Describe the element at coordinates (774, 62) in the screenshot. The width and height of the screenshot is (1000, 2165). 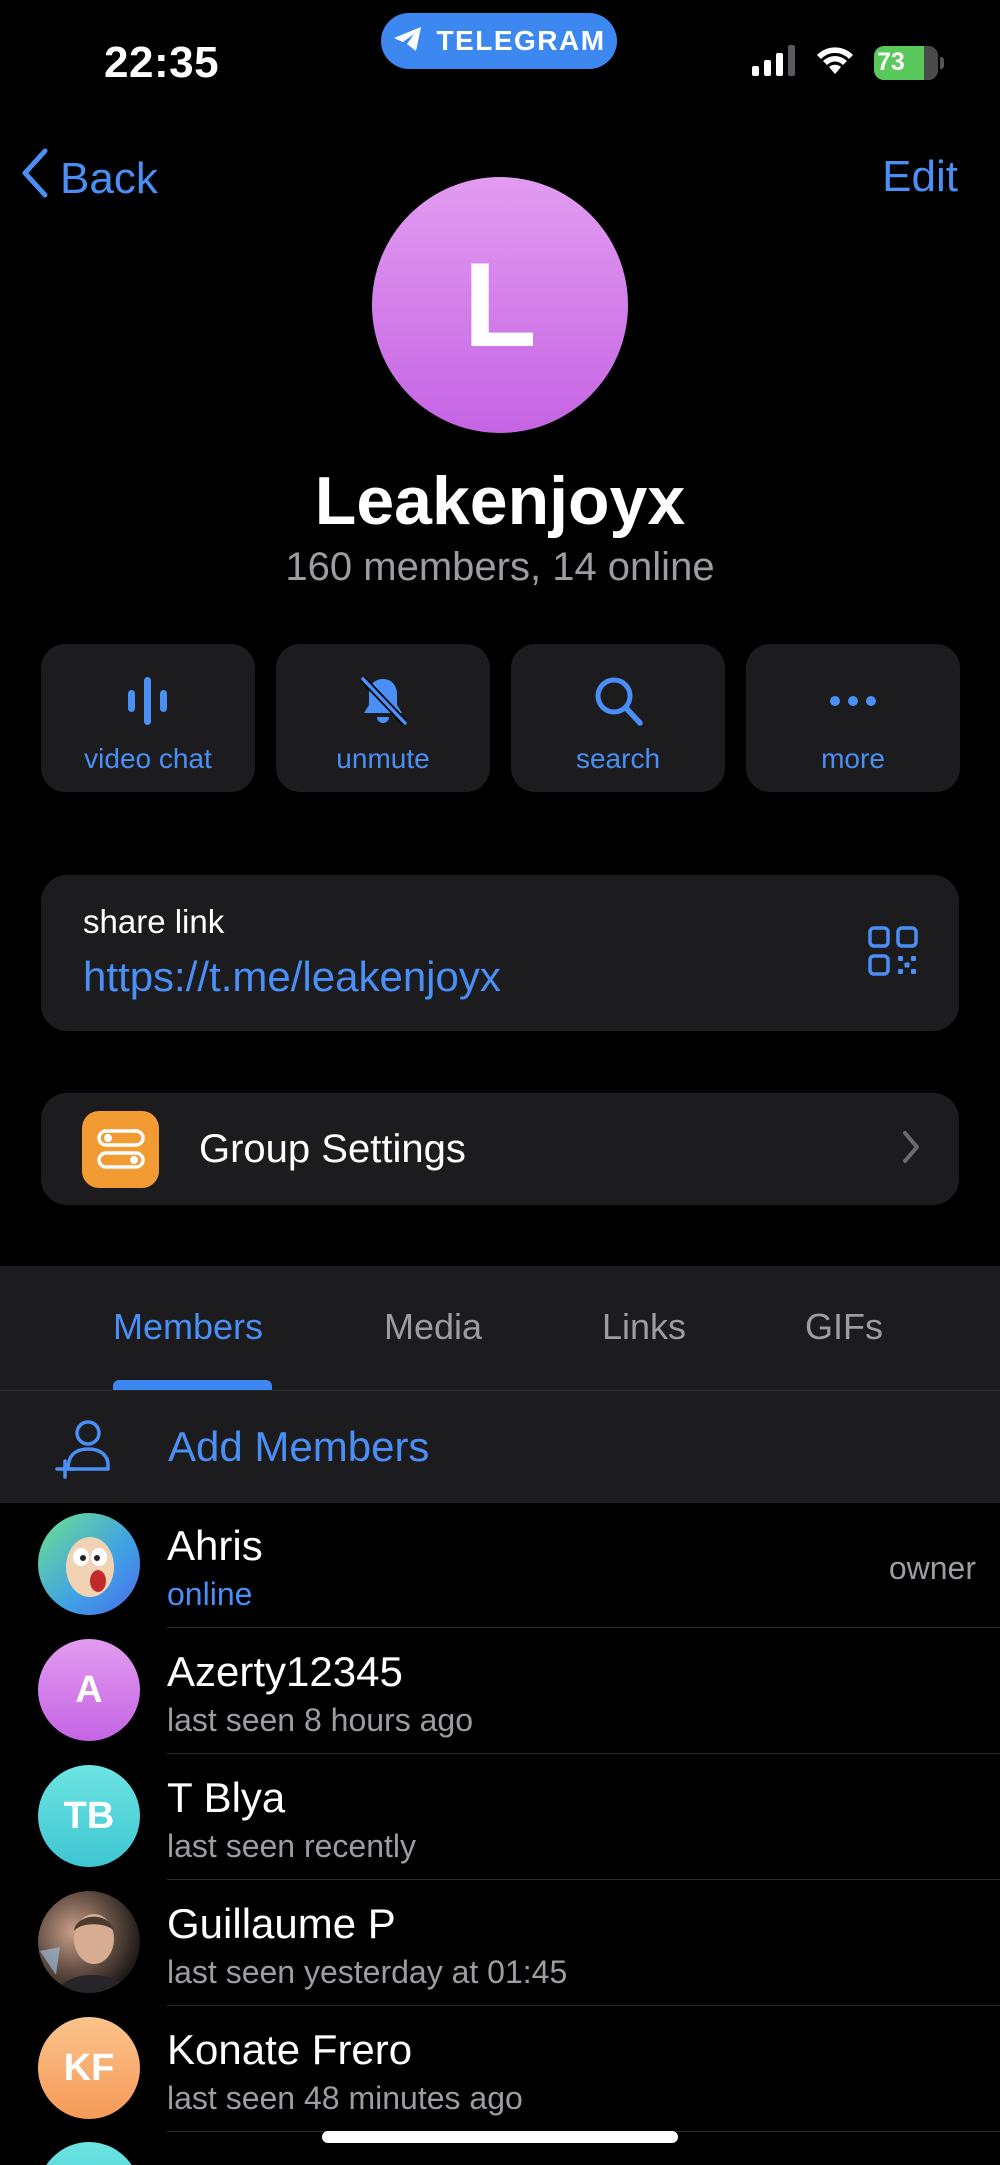
I see `signal-icon` at that location.